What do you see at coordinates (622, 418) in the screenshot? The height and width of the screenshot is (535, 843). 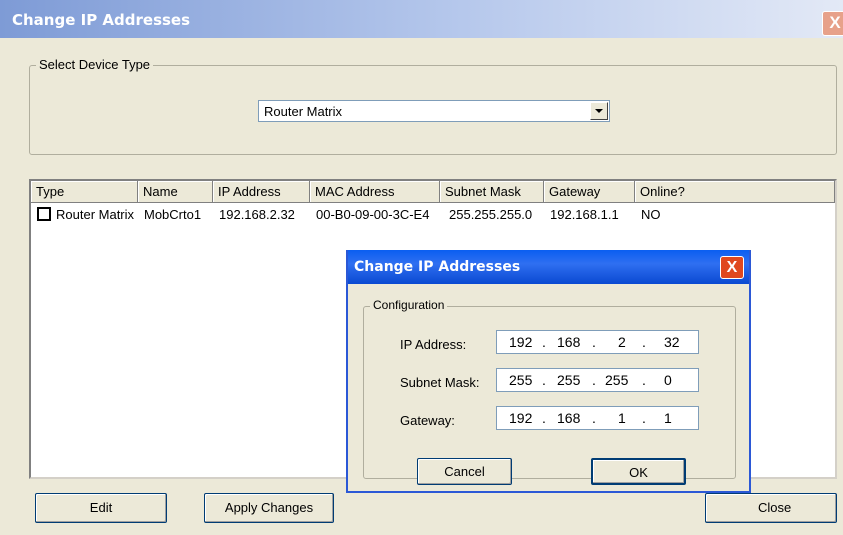 I see `gateway-octet-3: 1` at bounding box center [622, 418].